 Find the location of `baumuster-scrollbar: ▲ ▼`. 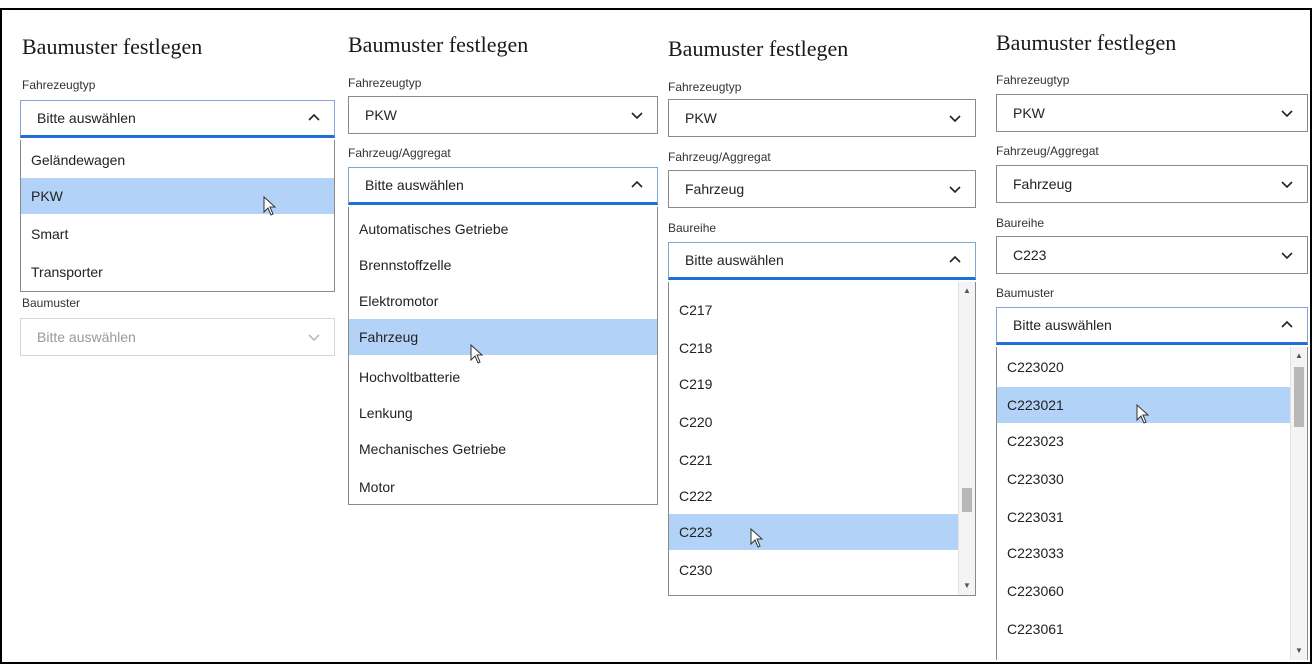

baumuster-scrollbar: ▲ ▼ is located at coordinates (1298, 503).